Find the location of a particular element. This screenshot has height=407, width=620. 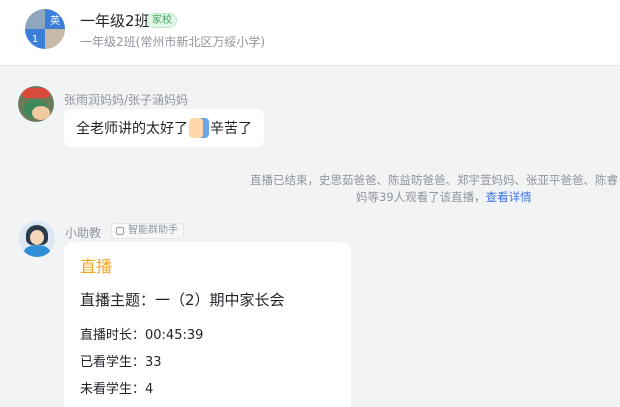

group-subtitle: 一年级2班(常州市新北区万绥小学) is located at coordinates (172, 42).